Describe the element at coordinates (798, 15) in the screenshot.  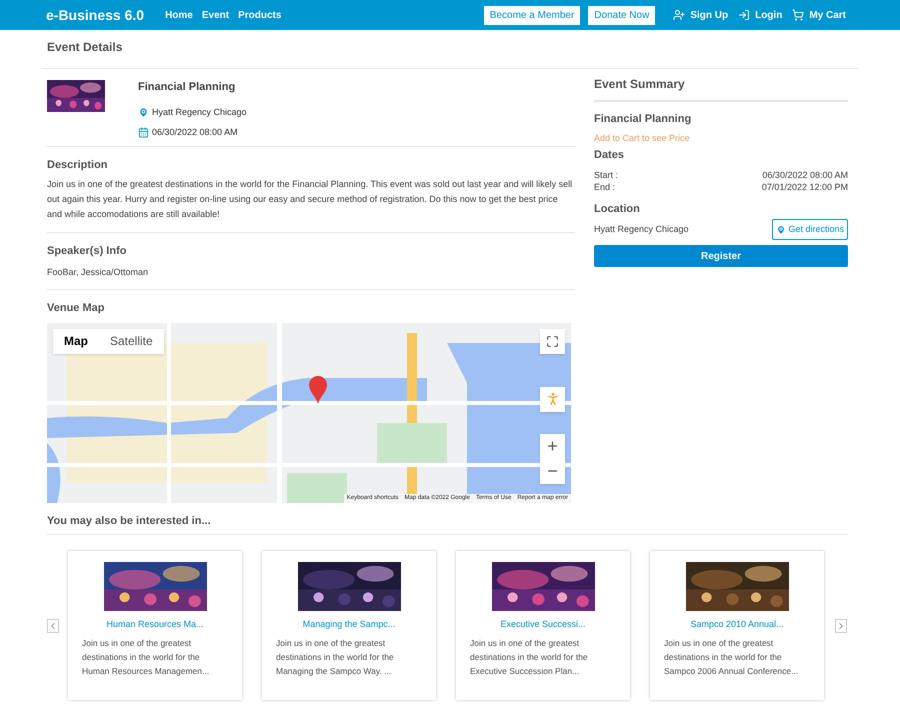
I see `cart-icon` at that location.